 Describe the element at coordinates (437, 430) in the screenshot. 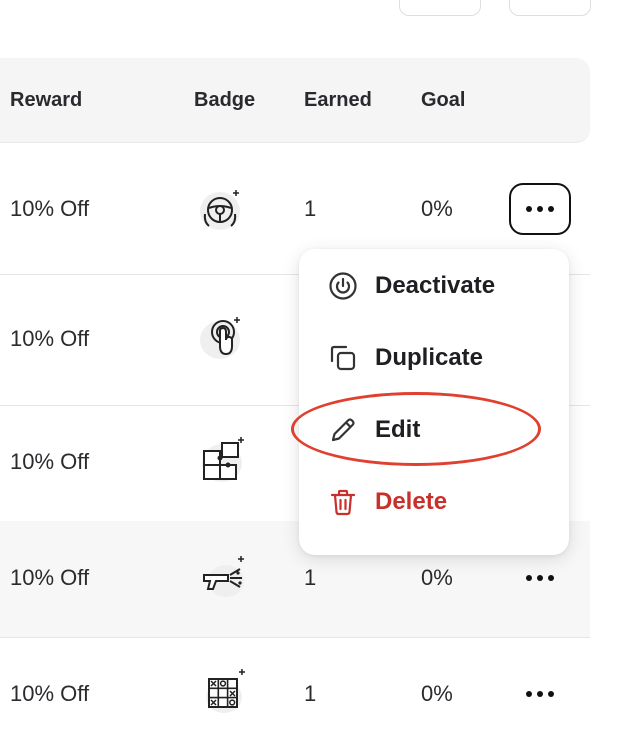

I see `menu-item-edit: Edit` at that location.